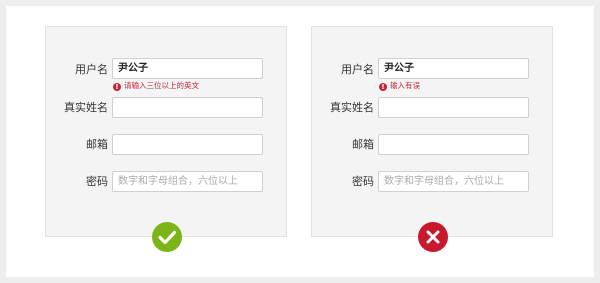 This screenshot has height=283, width=600. I want to click on check-icon, so click(167, 237).